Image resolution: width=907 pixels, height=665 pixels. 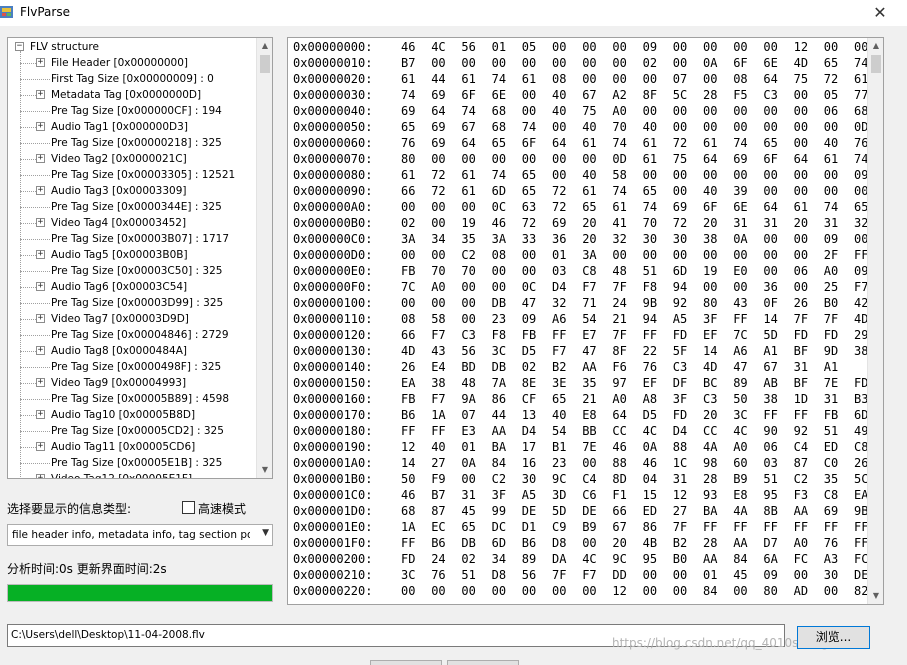 What do you see at coordinates (710, 351) in the screenshot?
I see `hex-byte: 14` at bounding box center [710, 351].